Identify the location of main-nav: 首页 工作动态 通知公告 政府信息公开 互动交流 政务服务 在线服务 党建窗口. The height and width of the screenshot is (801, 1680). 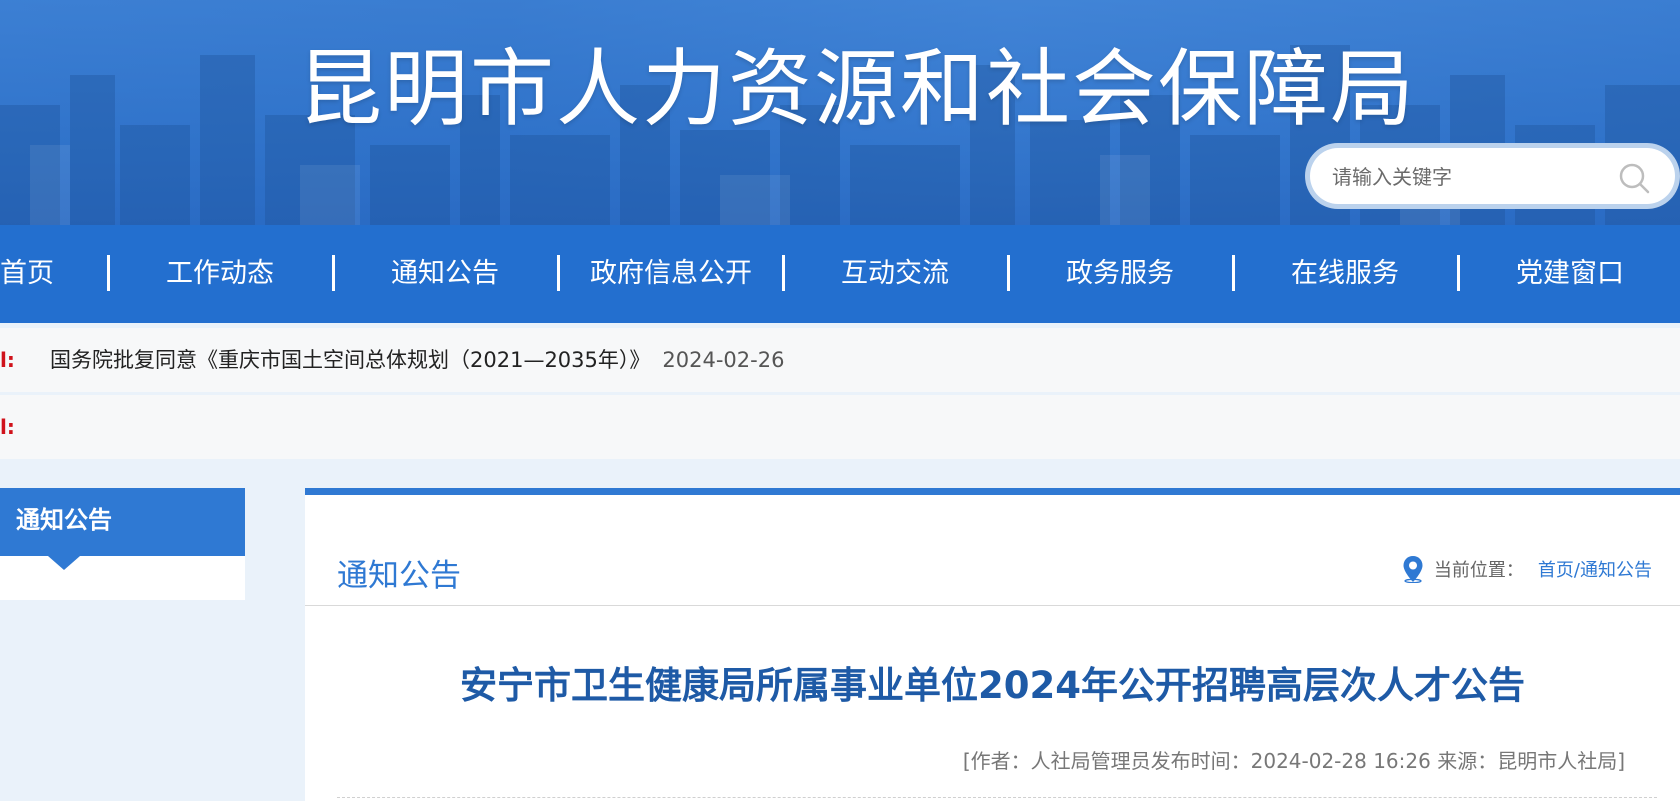
(840, 274).